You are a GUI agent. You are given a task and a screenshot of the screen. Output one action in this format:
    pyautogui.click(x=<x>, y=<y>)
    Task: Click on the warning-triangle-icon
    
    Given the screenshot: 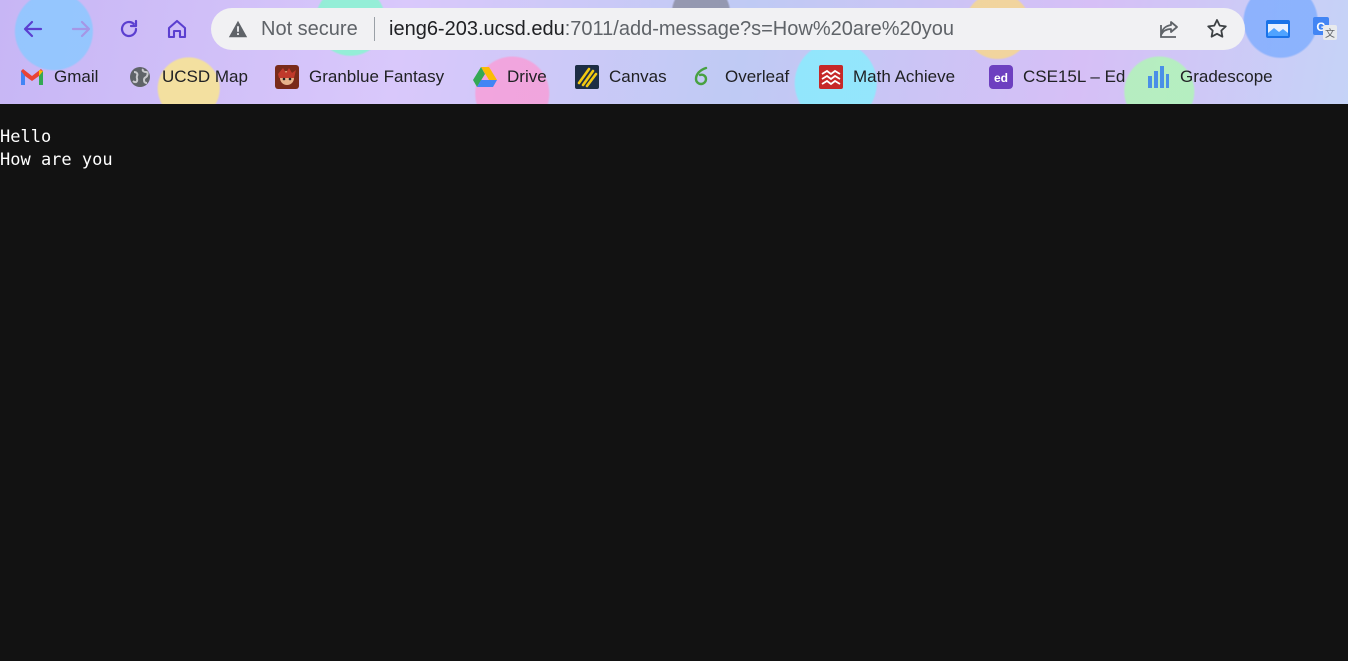 What is the action you would take?
    pyautogui.click(x=238, y=29)
    